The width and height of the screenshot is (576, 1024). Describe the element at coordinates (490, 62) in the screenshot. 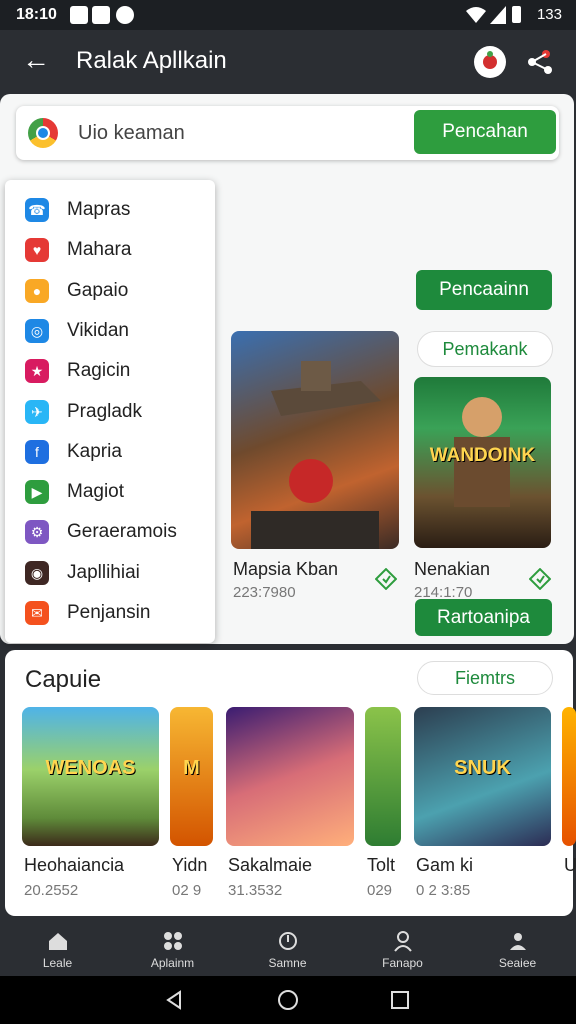

I see `avatar` at that location.